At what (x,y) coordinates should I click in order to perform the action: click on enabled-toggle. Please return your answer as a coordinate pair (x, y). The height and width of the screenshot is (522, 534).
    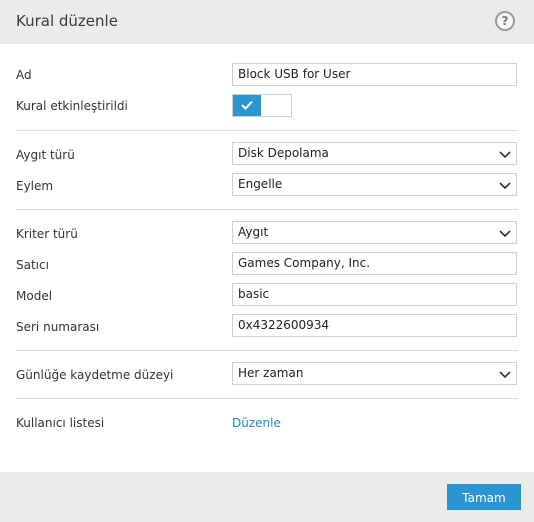
    Looking at the image, I should click on (262, 105).